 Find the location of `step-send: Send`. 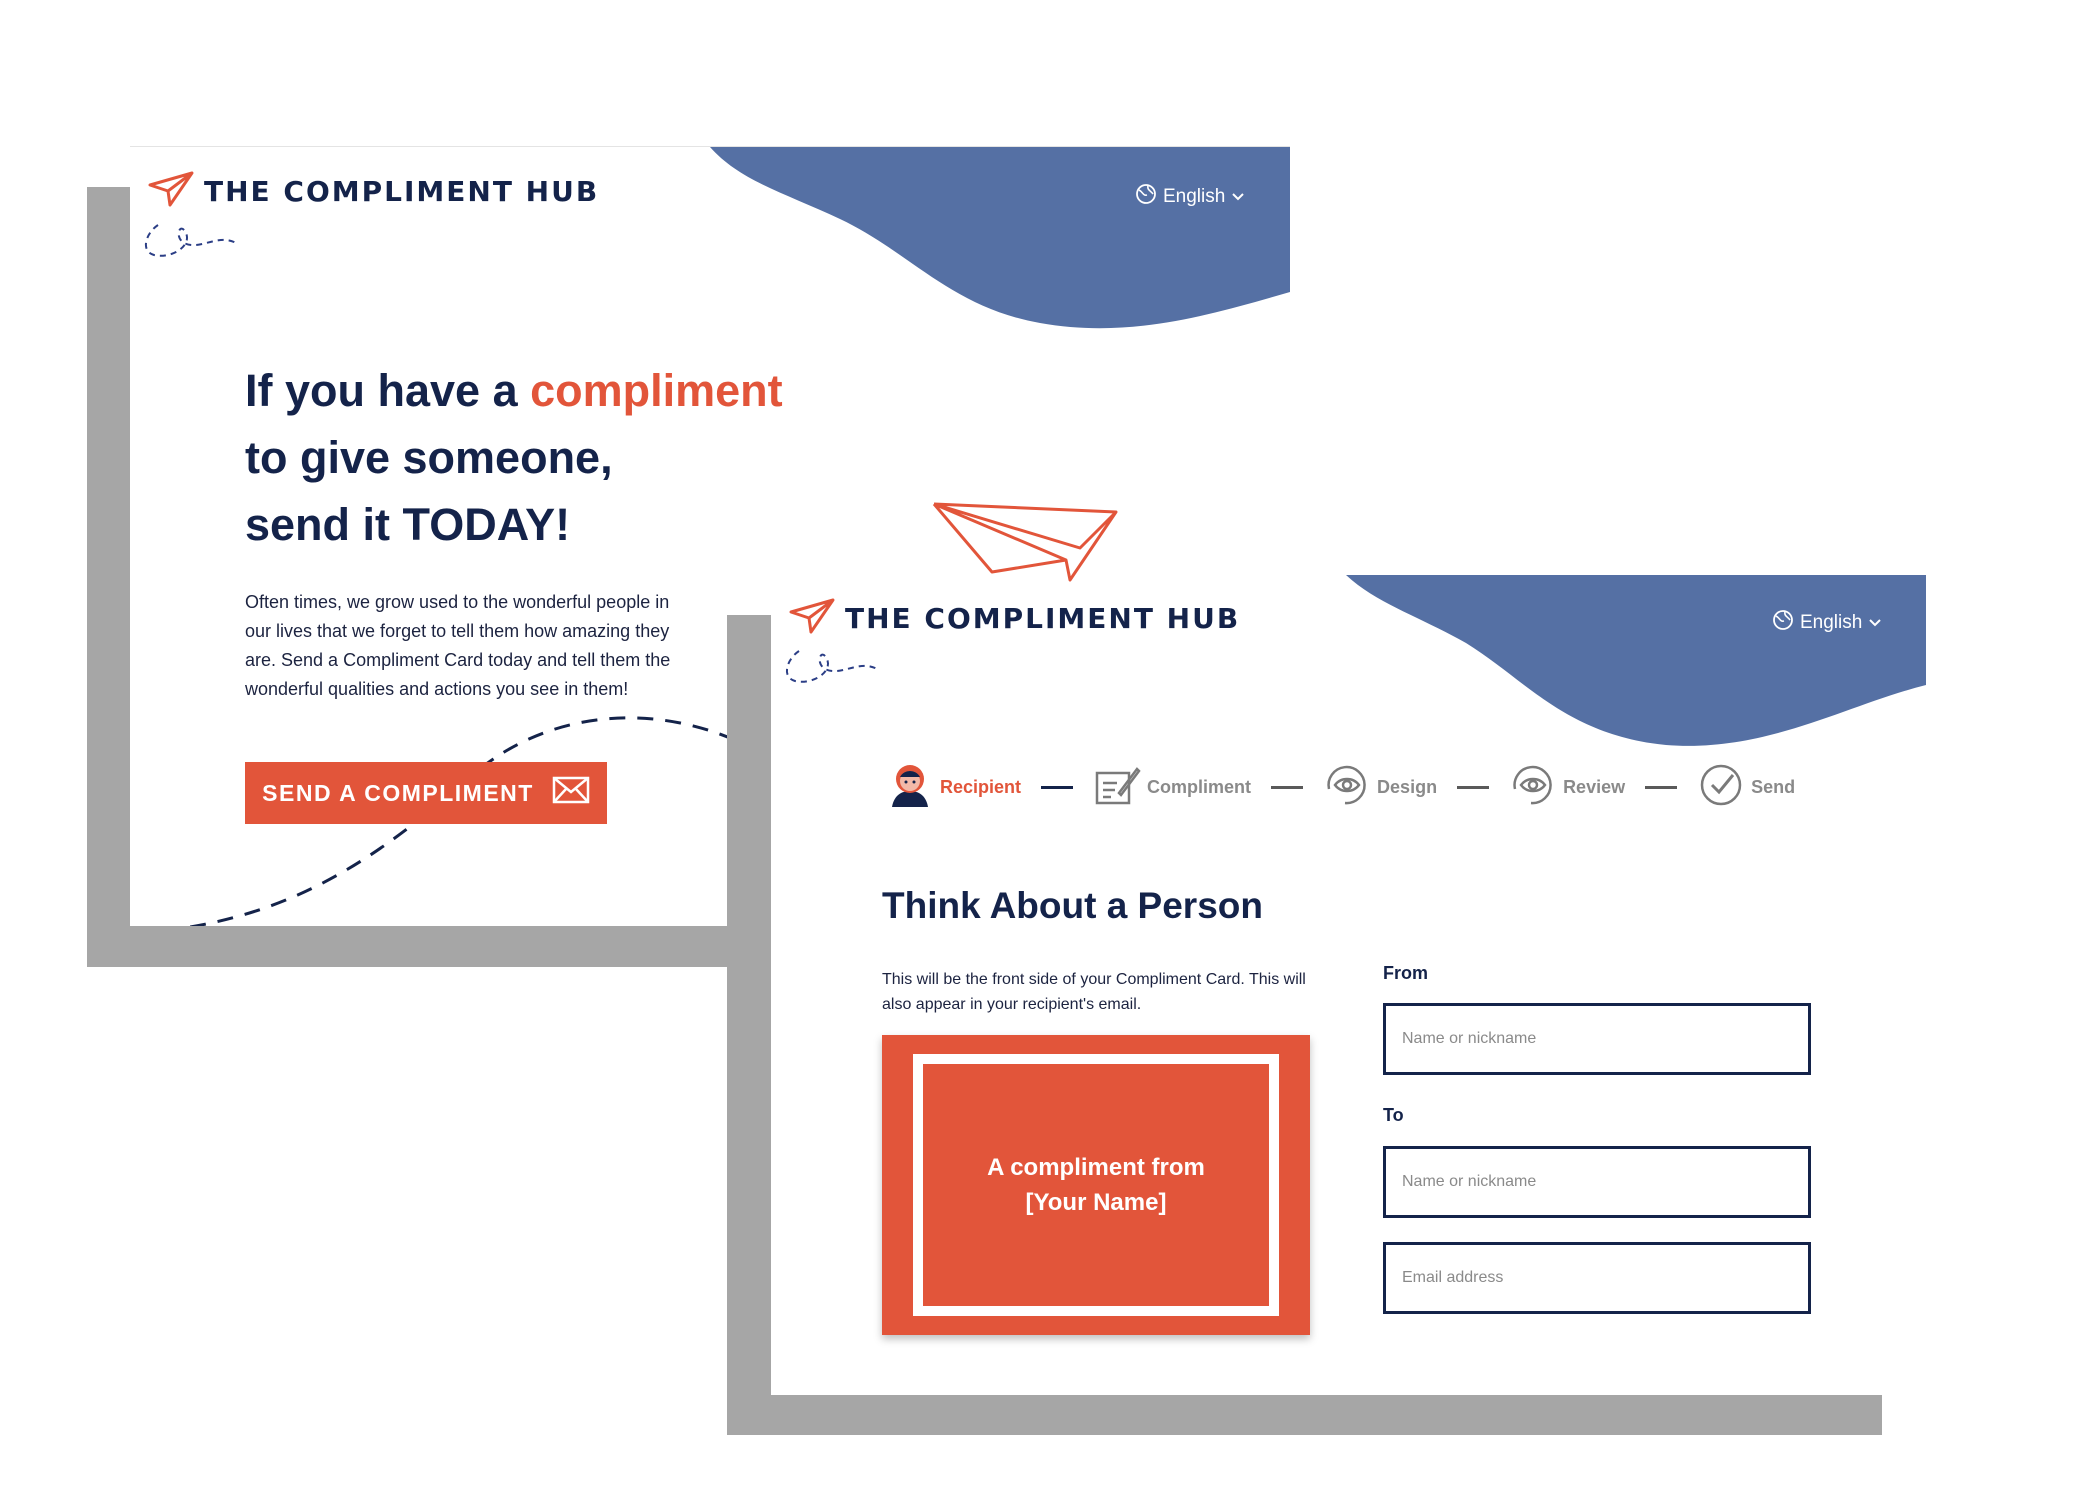

step-send: Send is located at coordinates (1746, 787).